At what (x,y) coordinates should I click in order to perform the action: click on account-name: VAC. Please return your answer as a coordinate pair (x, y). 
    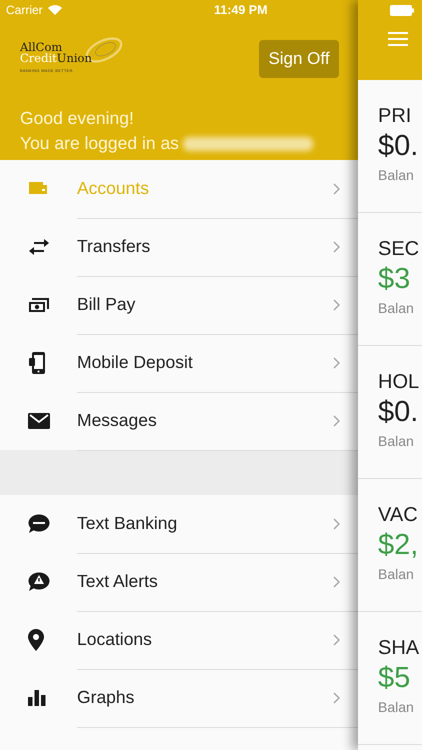
    Looking at the image, I should click on (398, 515).